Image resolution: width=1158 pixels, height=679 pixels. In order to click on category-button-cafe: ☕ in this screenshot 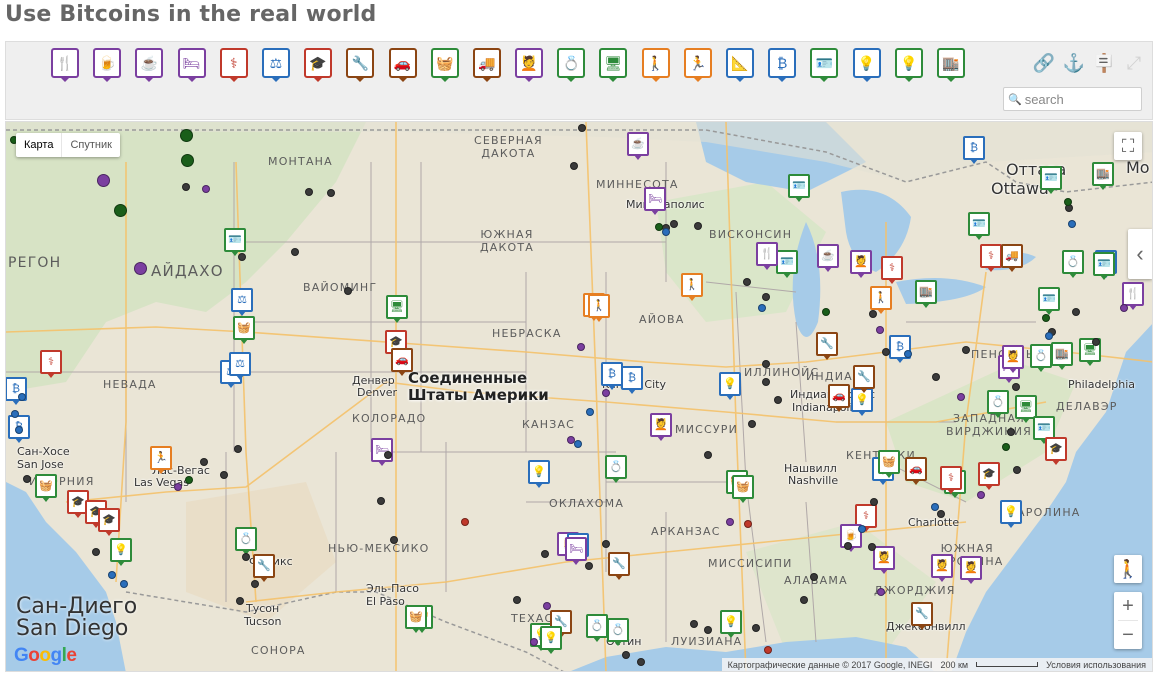, I will do `click(149, 65)`.